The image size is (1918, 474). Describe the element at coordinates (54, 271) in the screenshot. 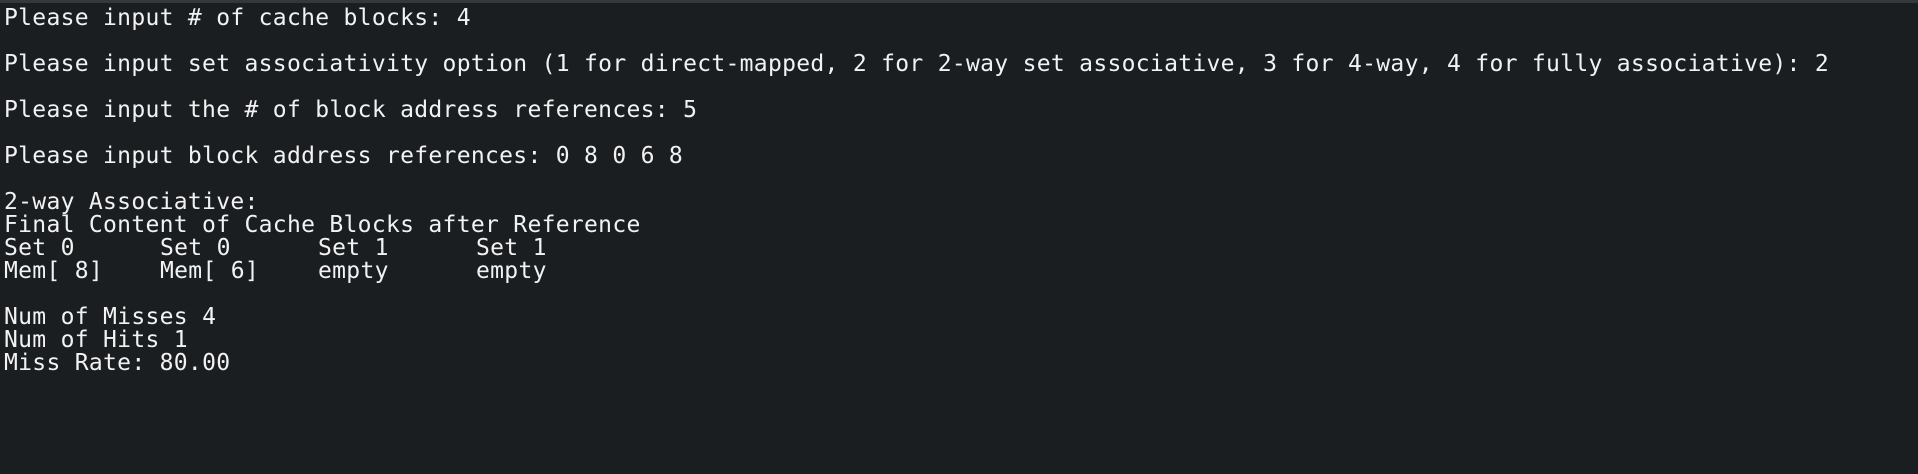

I see `block-content: Mem[ 8]` at that location.